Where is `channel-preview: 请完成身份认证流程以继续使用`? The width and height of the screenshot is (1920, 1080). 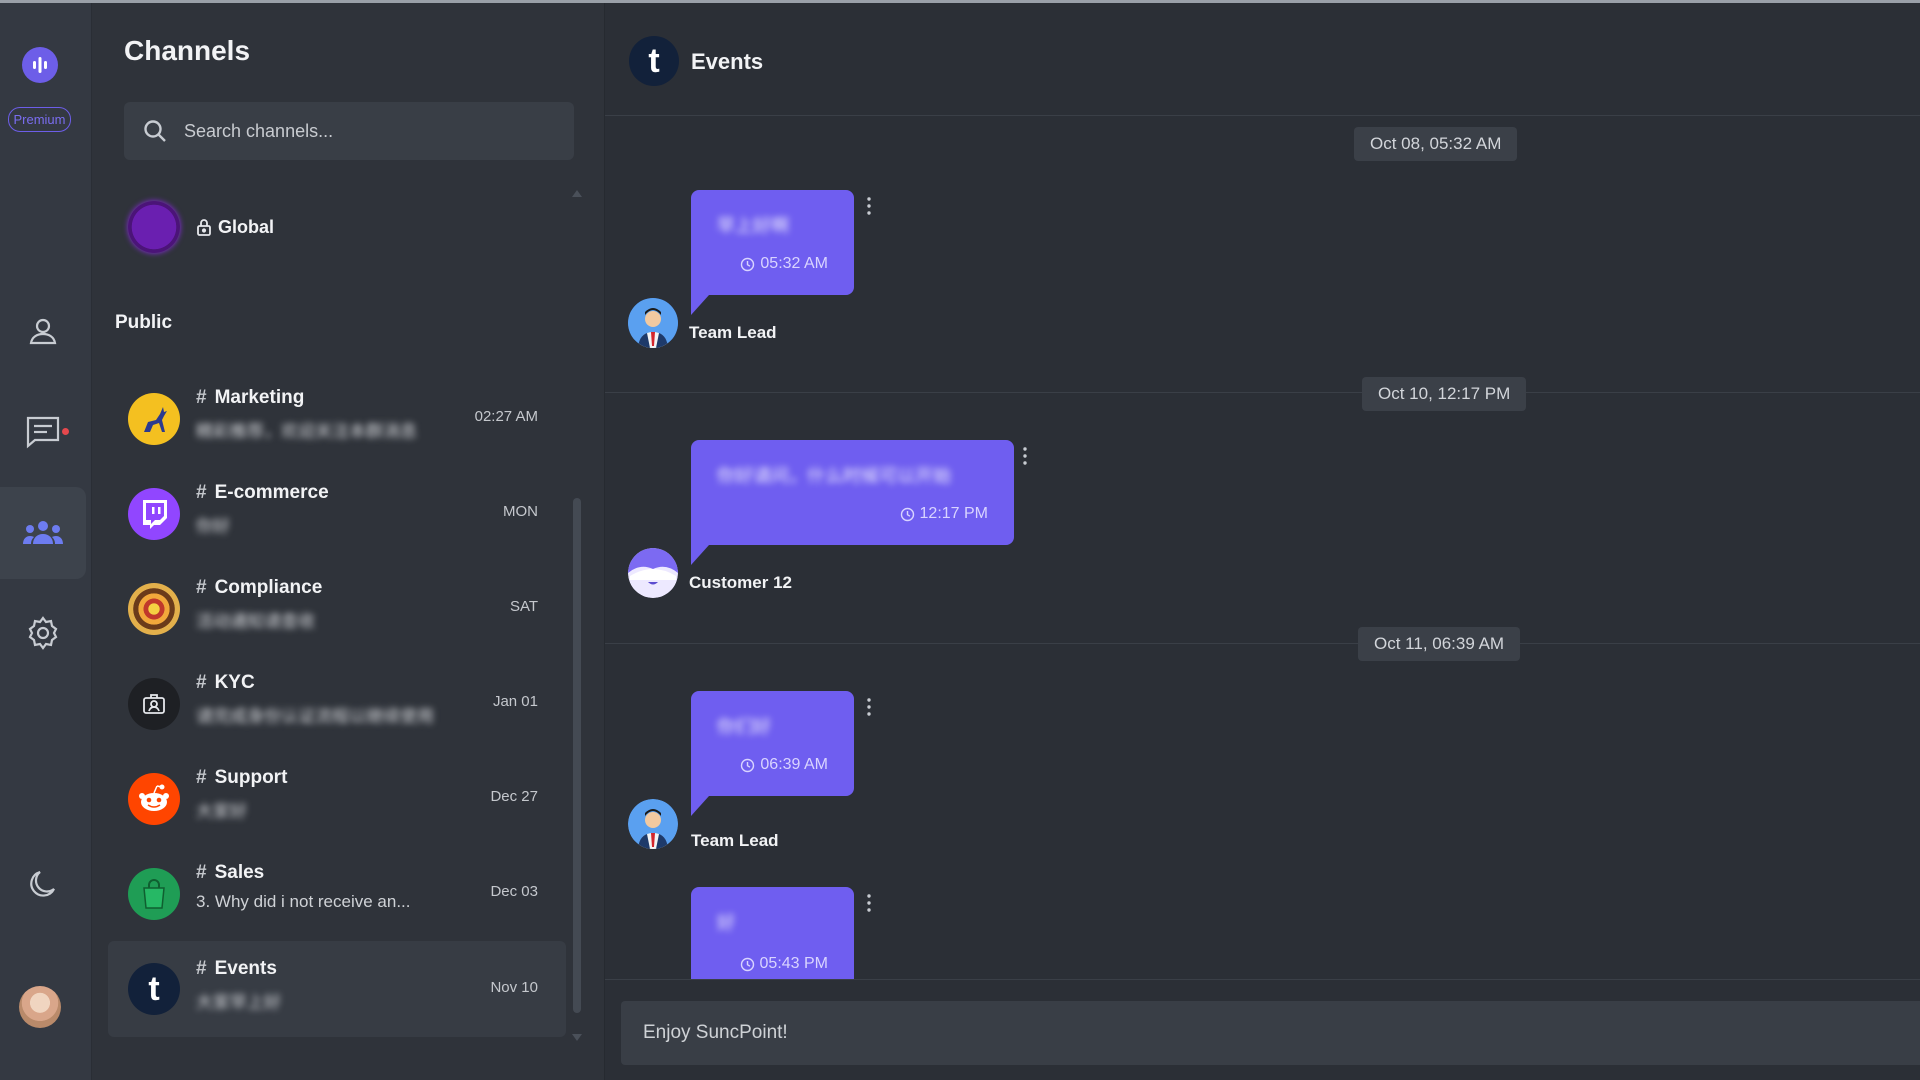
channel-preview: 请完成身份认证流程以继续使用 is located at coordinates (315, 716).